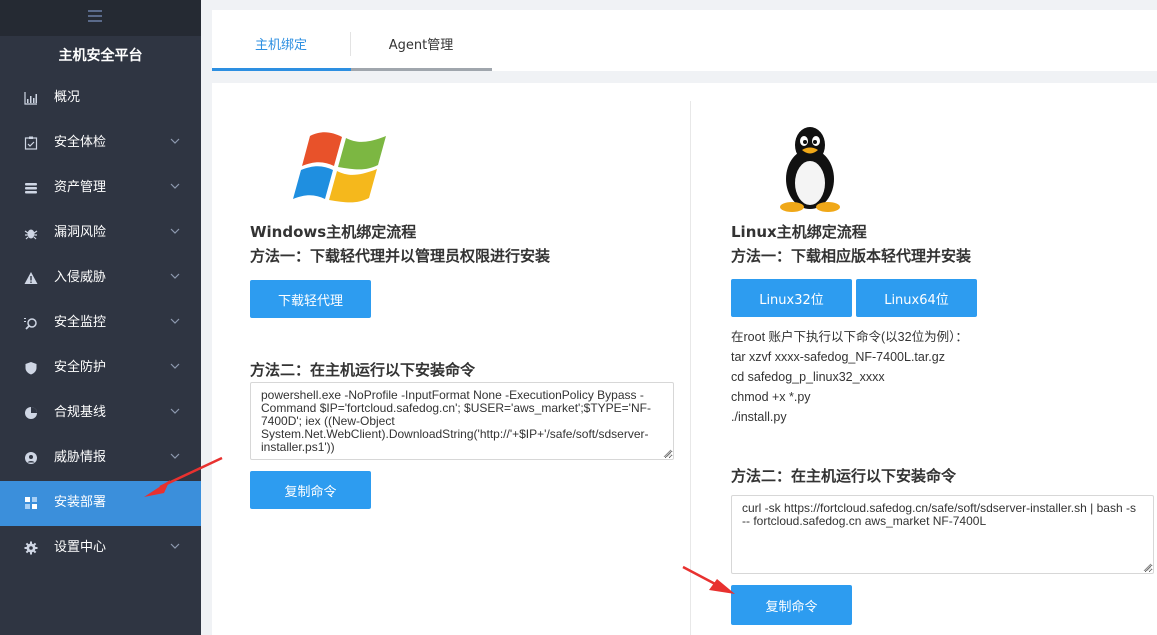 This screenshot has width=1157, height=635. I want to click on sidebar-toggle, so click(100, 18).